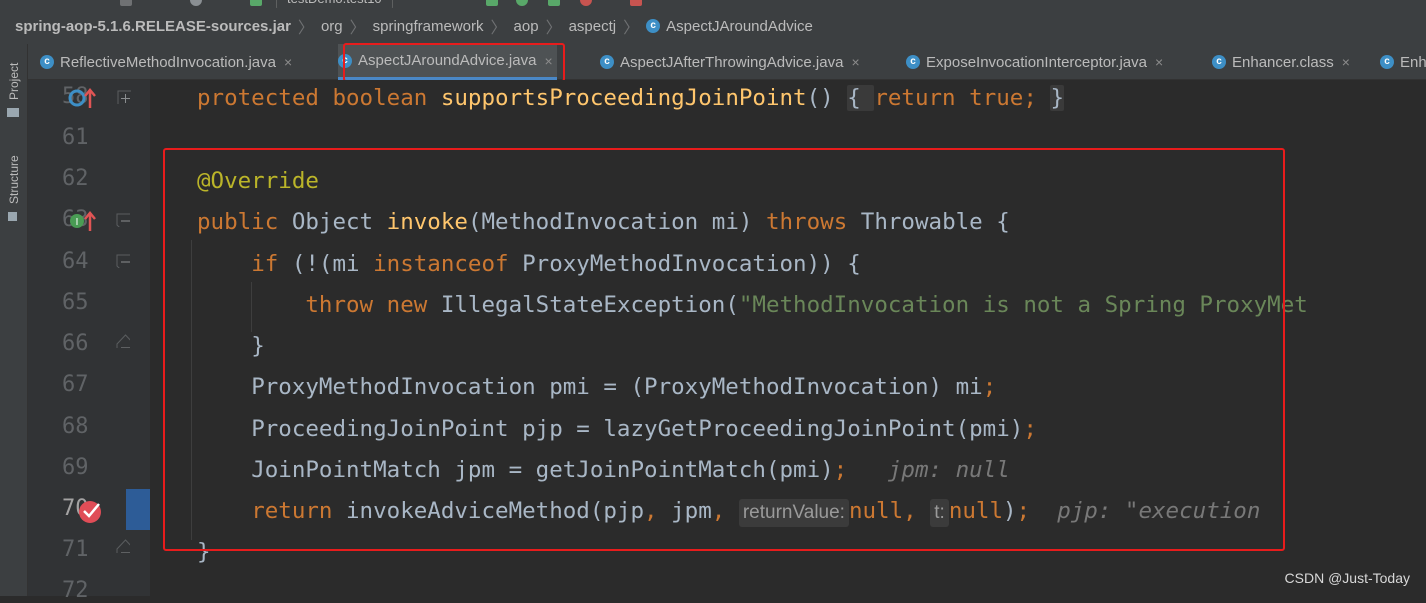 This screenshot has height=603, width=1426. I want to click on folded-block-open: {, so click(861, 98).